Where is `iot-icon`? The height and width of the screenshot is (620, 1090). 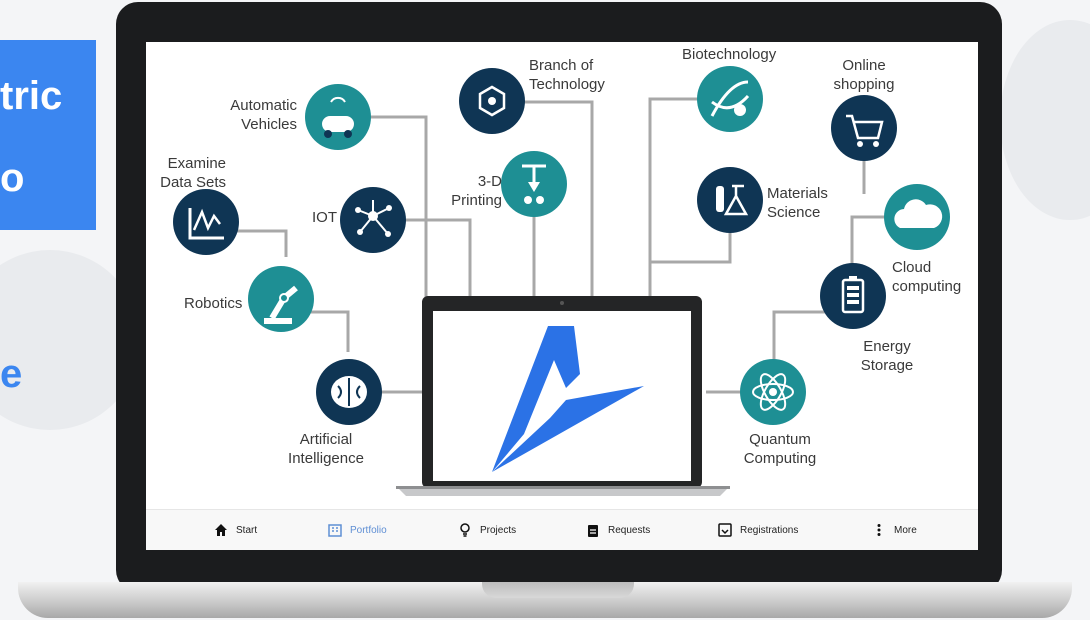
iot-icon is located at coordinates (373, 220).